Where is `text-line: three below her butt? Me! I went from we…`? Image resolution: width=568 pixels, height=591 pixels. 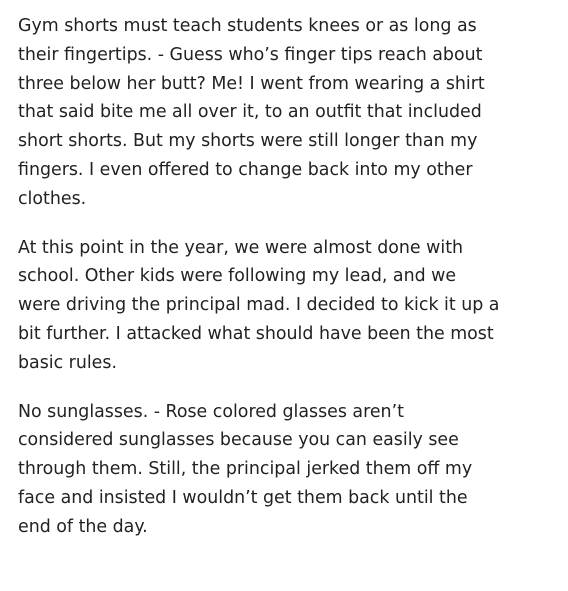 text-line: three below her butt? Me! I went from we… is located at coordinates (251, 83).